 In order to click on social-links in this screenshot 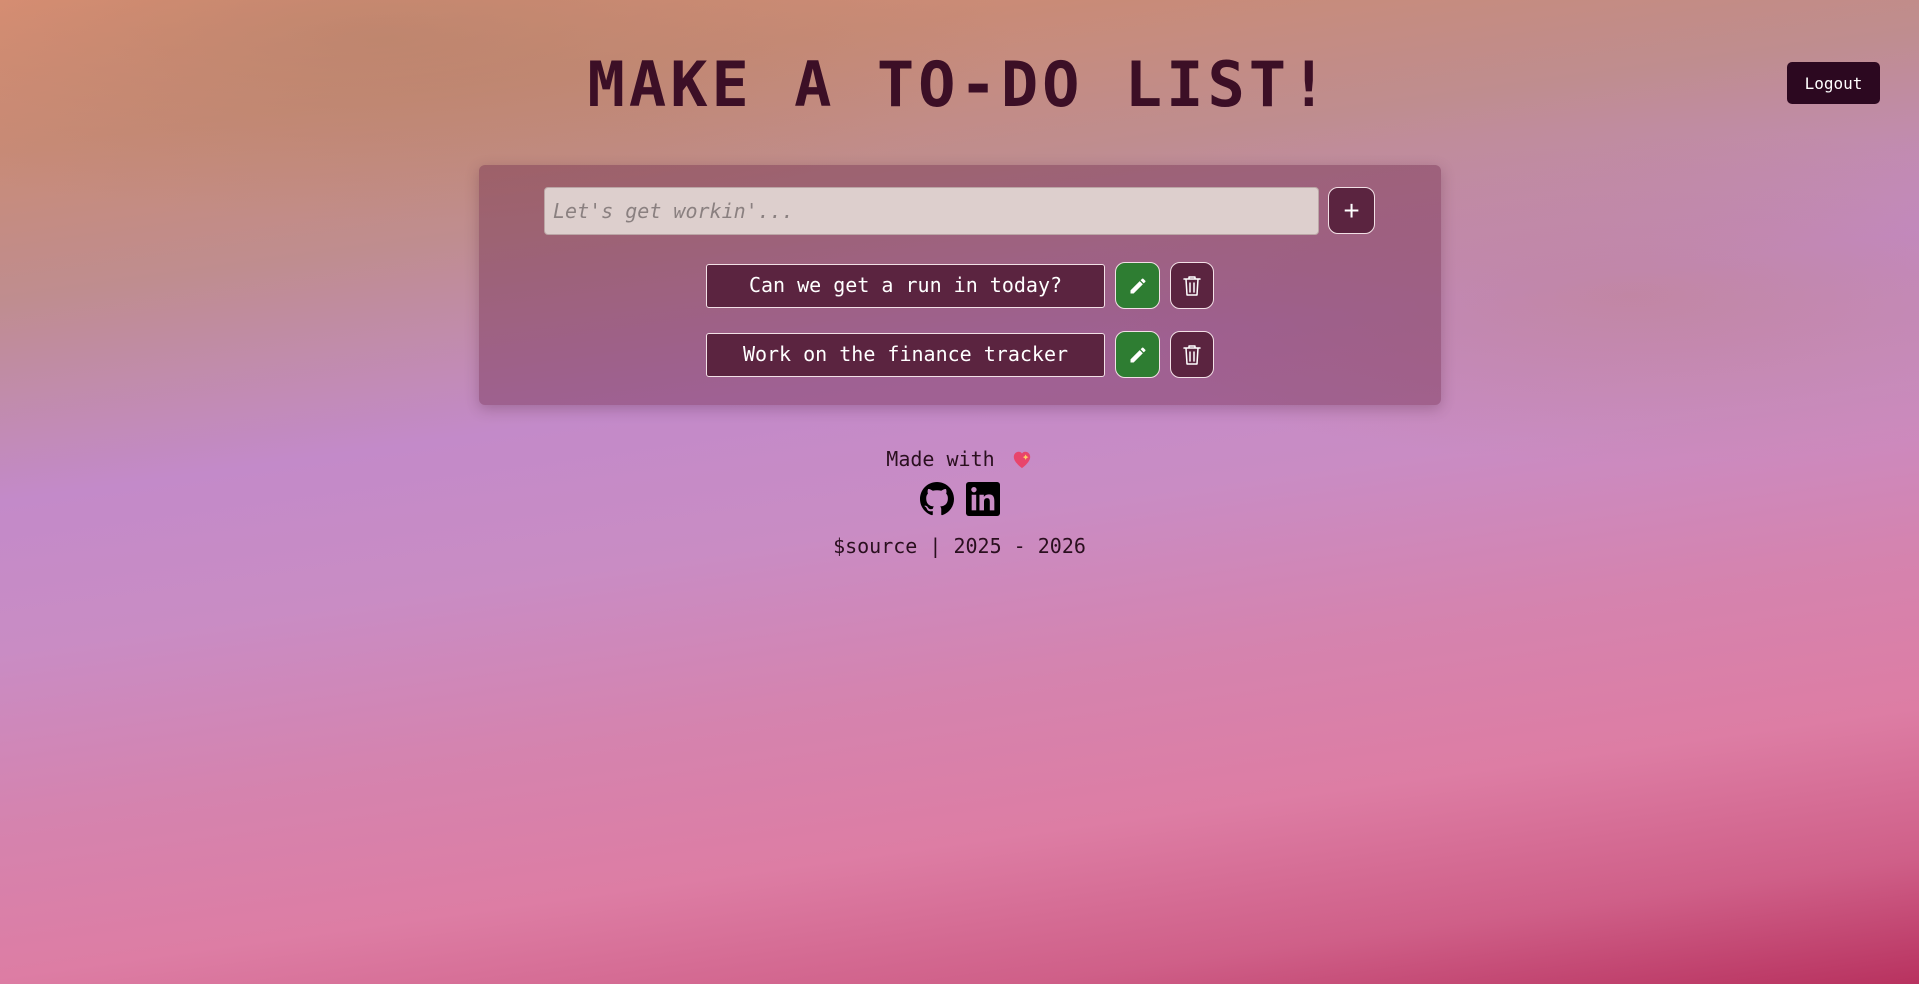, I will do `click(960, 499)`.